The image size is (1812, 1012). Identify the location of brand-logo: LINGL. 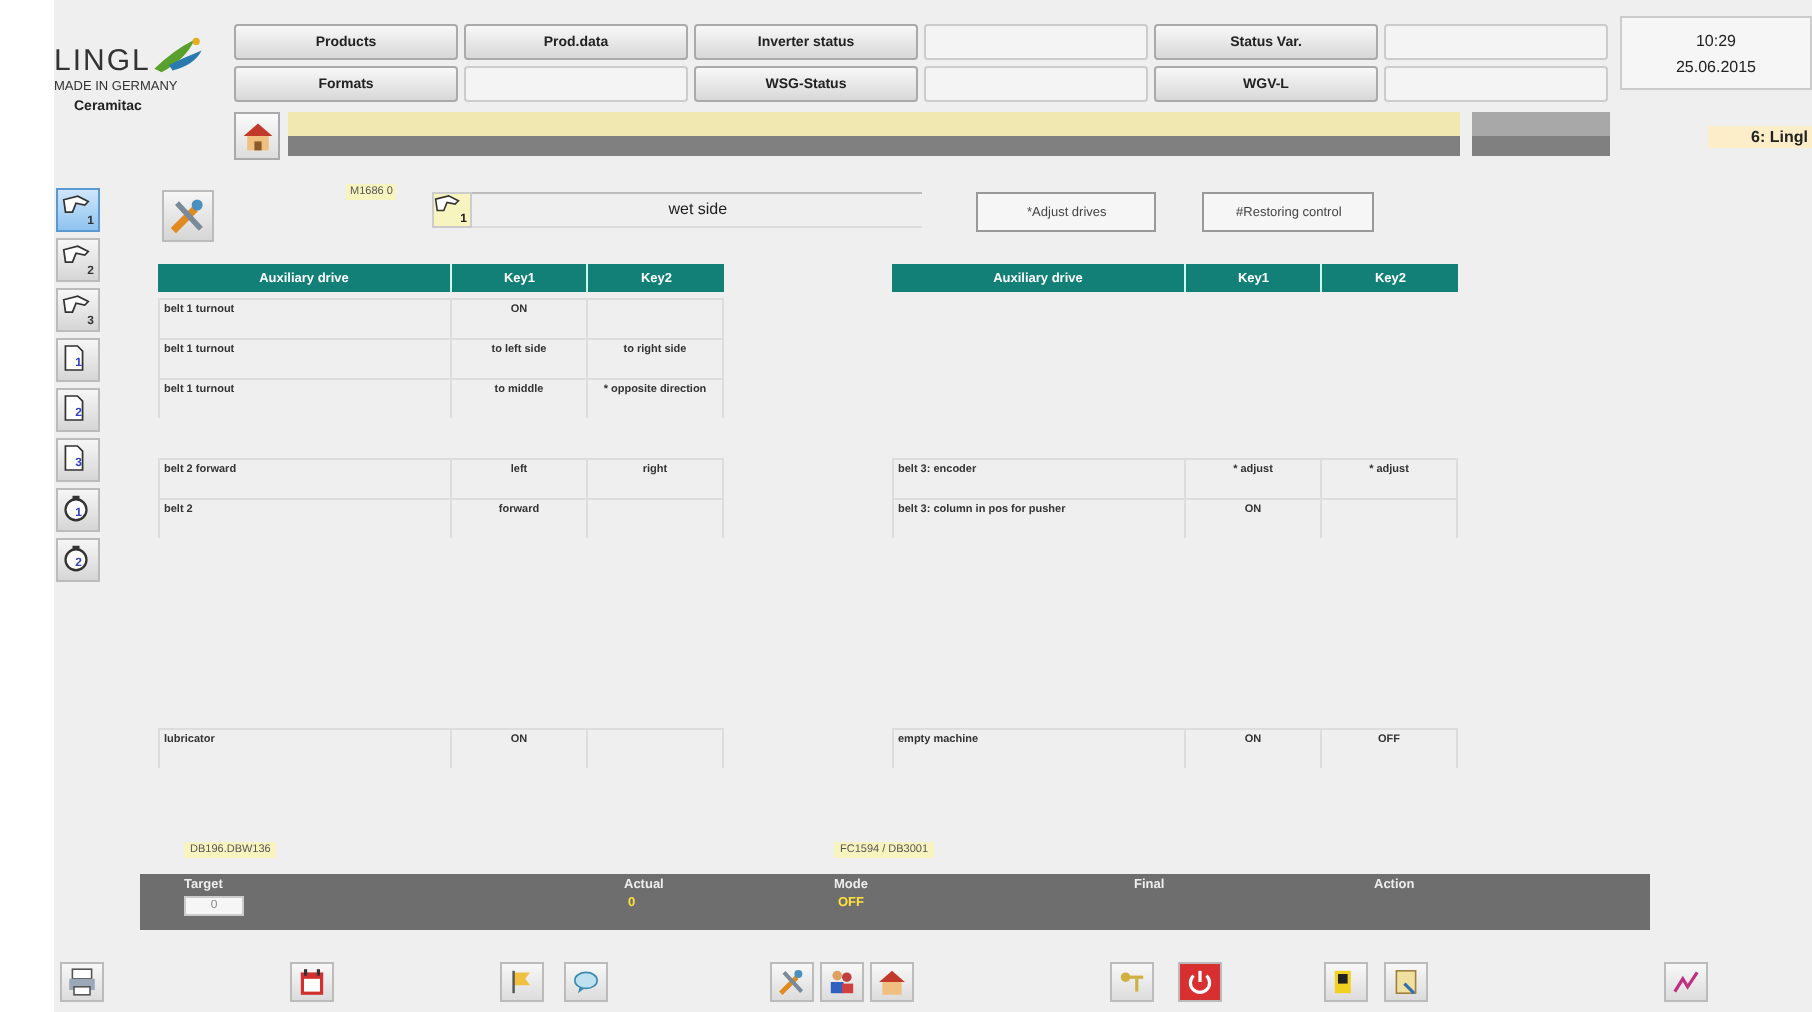
(102, 61).